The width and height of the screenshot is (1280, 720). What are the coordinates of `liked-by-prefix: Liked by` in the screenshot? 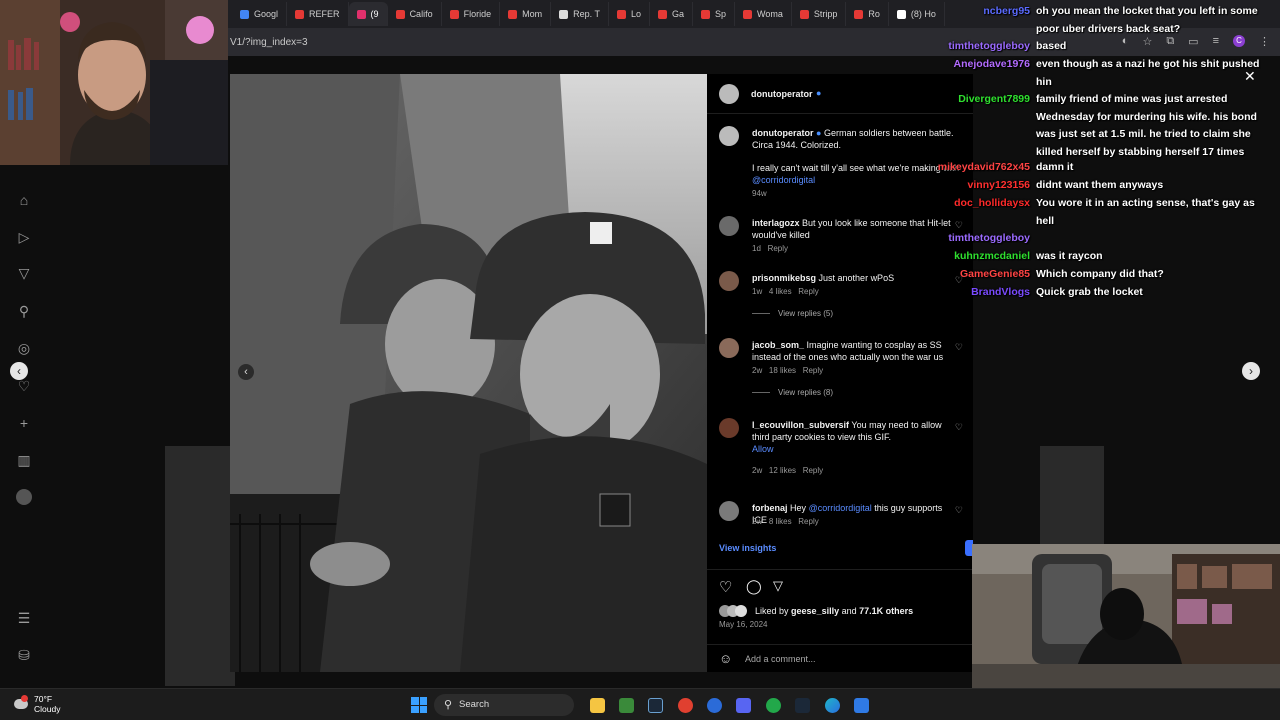 It's located at (772, 611).